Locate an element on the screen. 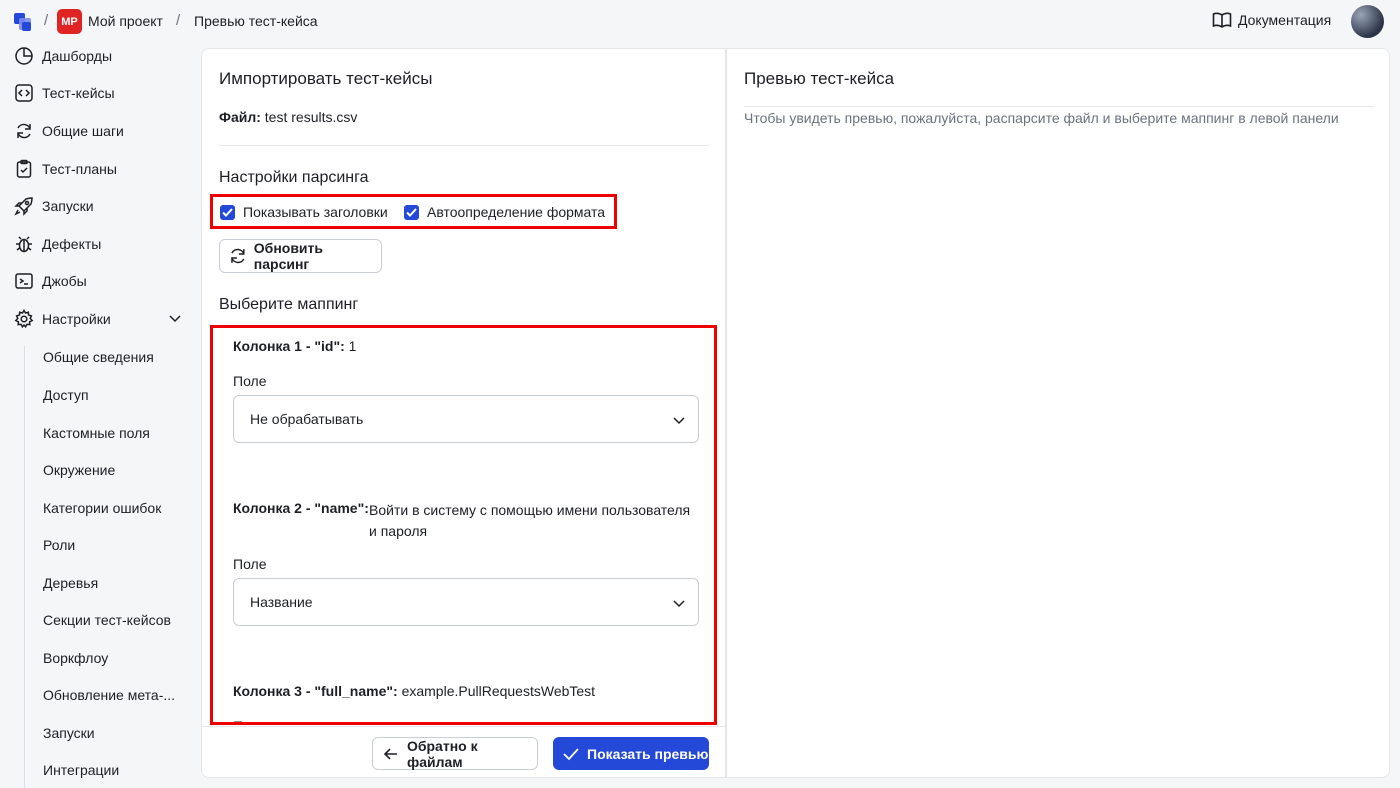 This screenshot has width=1400, height=788. settings-sub-roles: Роли is located at coordinates (59, 545).